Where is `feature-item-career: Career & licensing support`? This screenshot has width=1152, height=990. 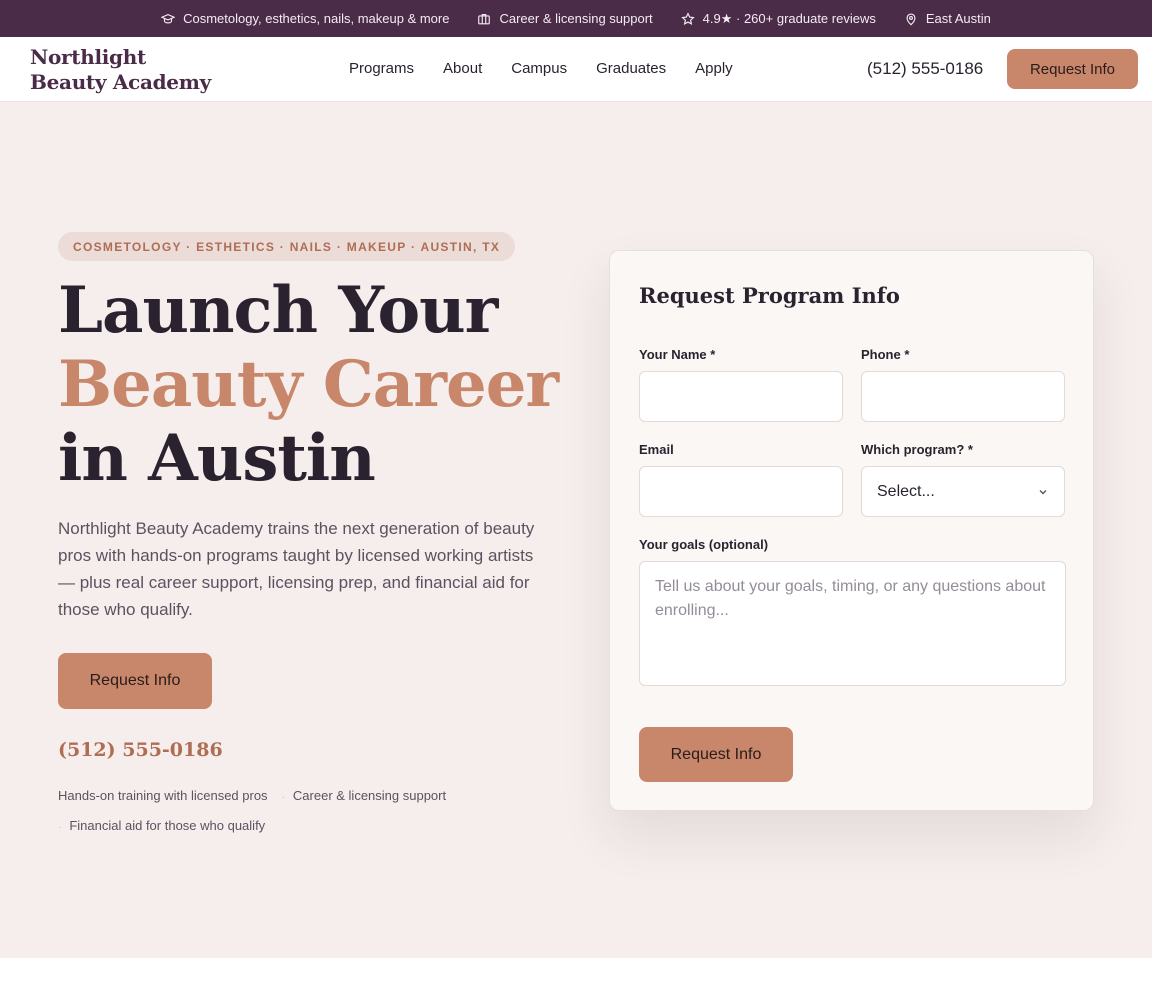
feature-item-career: Career & licensing support is located at coordinates (369, 795).